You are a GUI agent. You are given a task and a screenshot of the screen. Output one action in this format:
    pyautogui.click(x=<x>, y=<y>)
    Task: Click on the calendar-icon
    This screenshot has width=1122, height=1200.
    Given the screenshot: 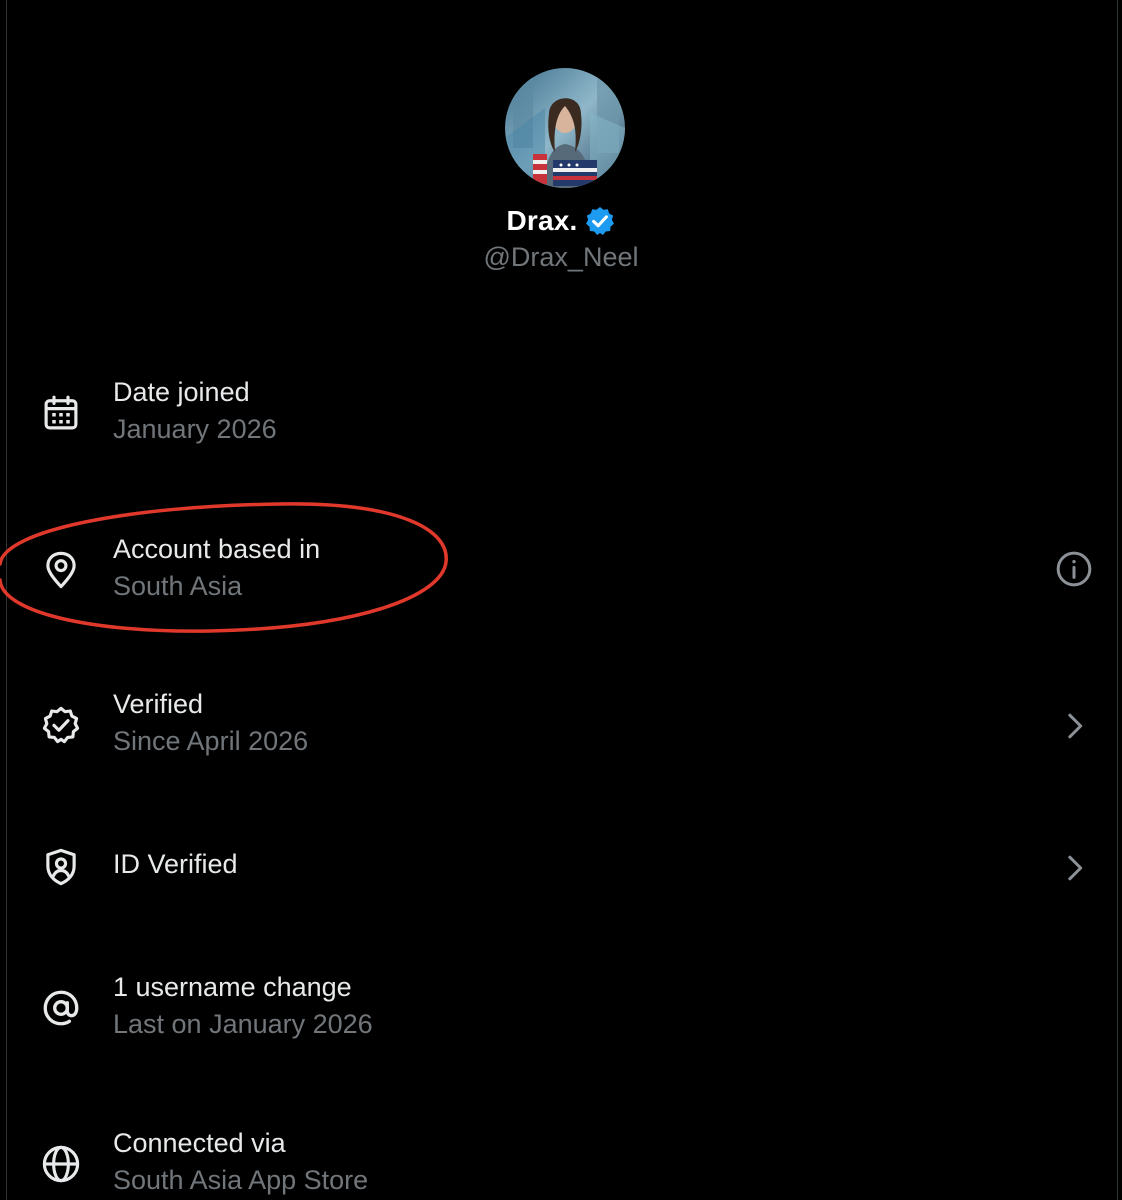 What is the action you would take?
    pyautogui.click(x=61, y=413)
    